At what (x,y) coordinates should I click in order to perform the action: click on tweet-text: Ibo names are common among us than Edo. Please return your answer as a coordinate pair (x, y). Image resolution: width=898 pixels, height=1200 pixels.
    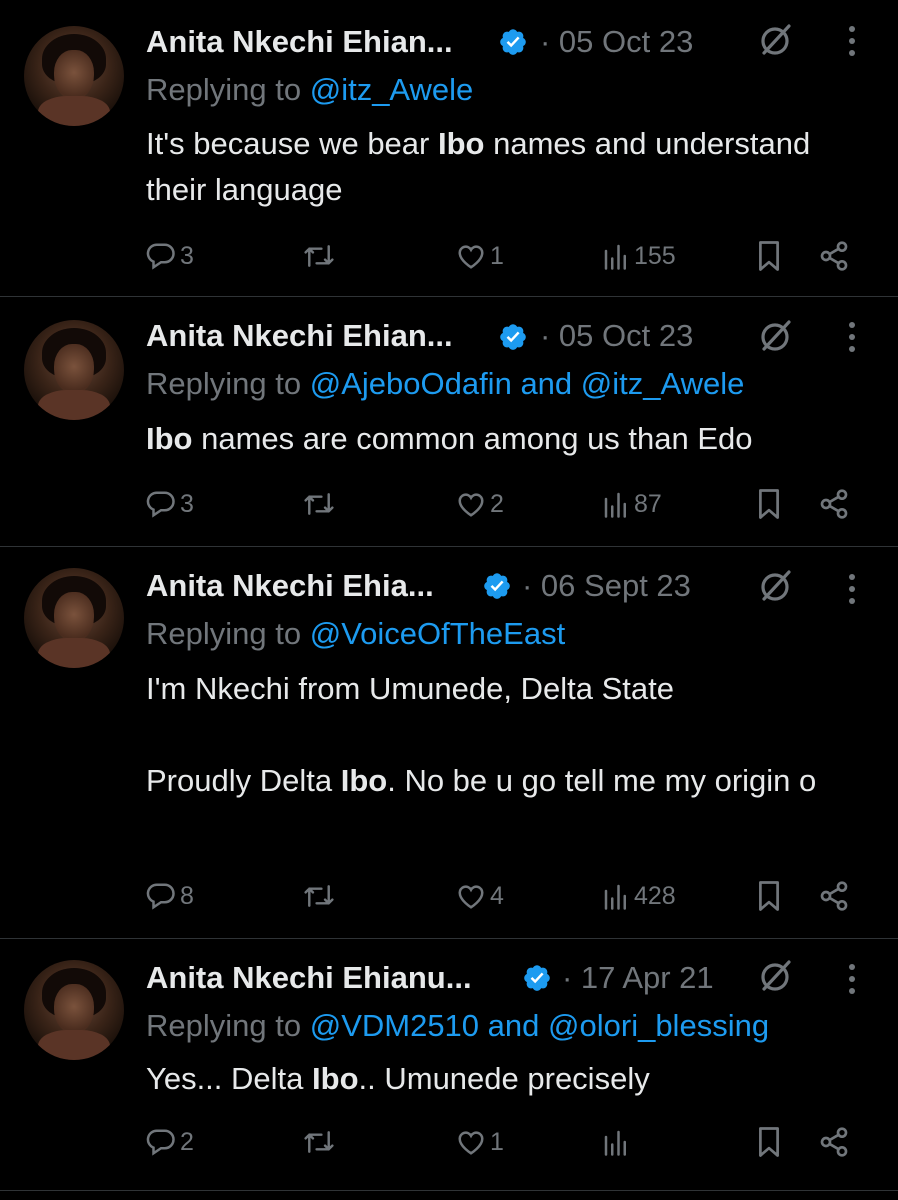
    Looking at the image, I should click on (506, 439).